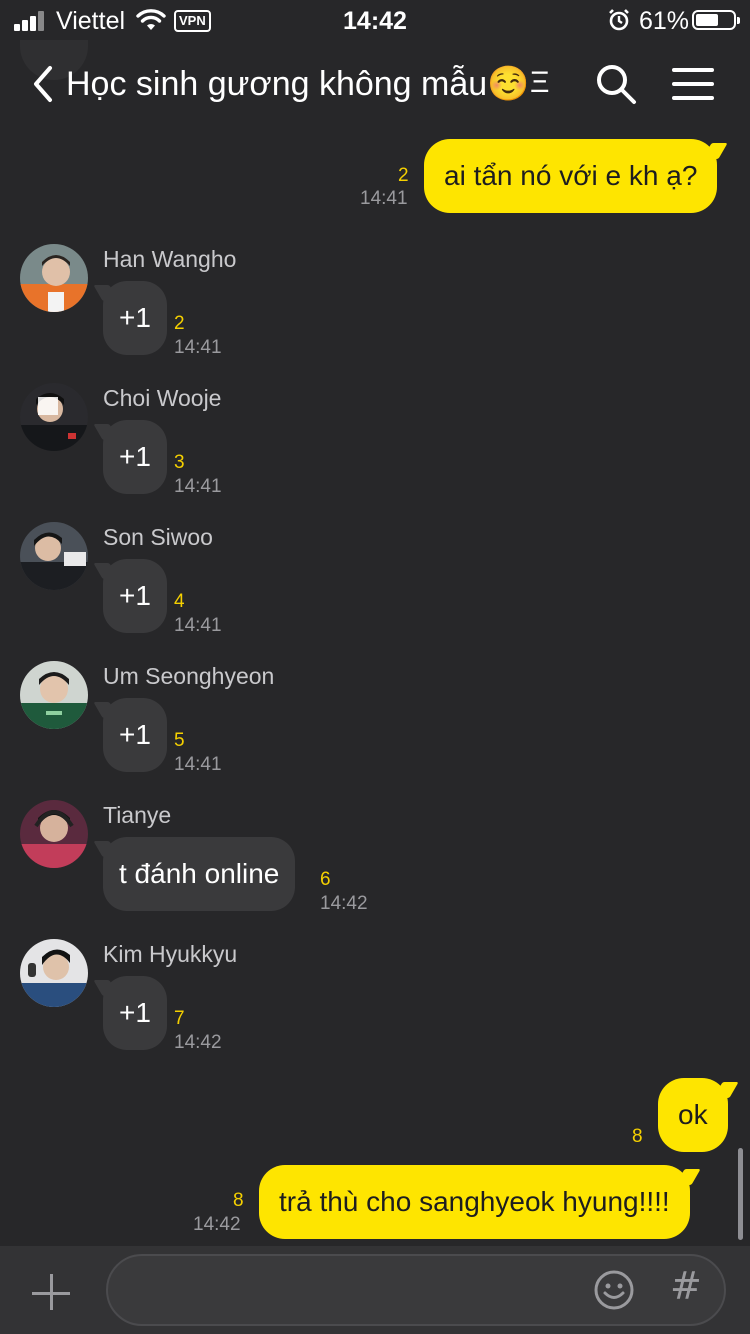 The width and height of the screenshot is (750, 1334). Describe the element at coordinates (619, 20) in the screenshot. I see `alarm-icon` at that location.